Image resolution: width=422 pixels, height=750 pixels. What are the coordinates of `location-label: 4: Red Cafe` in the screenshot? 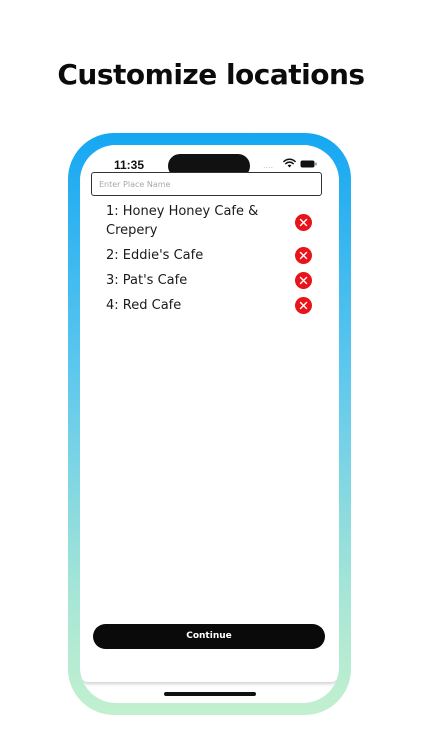 It's located at (144, 305).